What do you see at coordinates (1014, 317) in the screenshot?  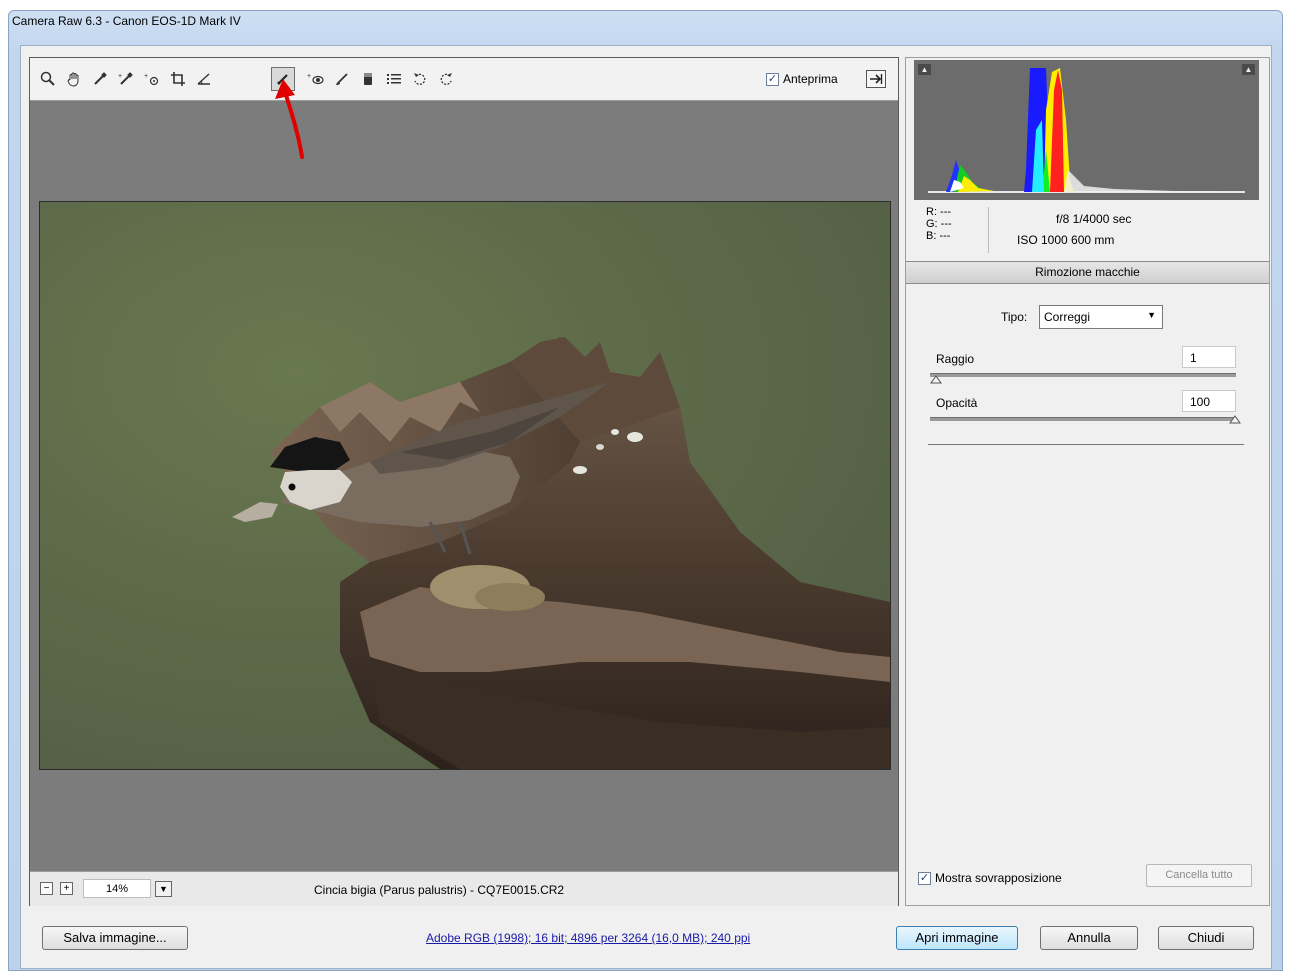 I see `type-label: Tipo:` at bounding box center [1014, 317].